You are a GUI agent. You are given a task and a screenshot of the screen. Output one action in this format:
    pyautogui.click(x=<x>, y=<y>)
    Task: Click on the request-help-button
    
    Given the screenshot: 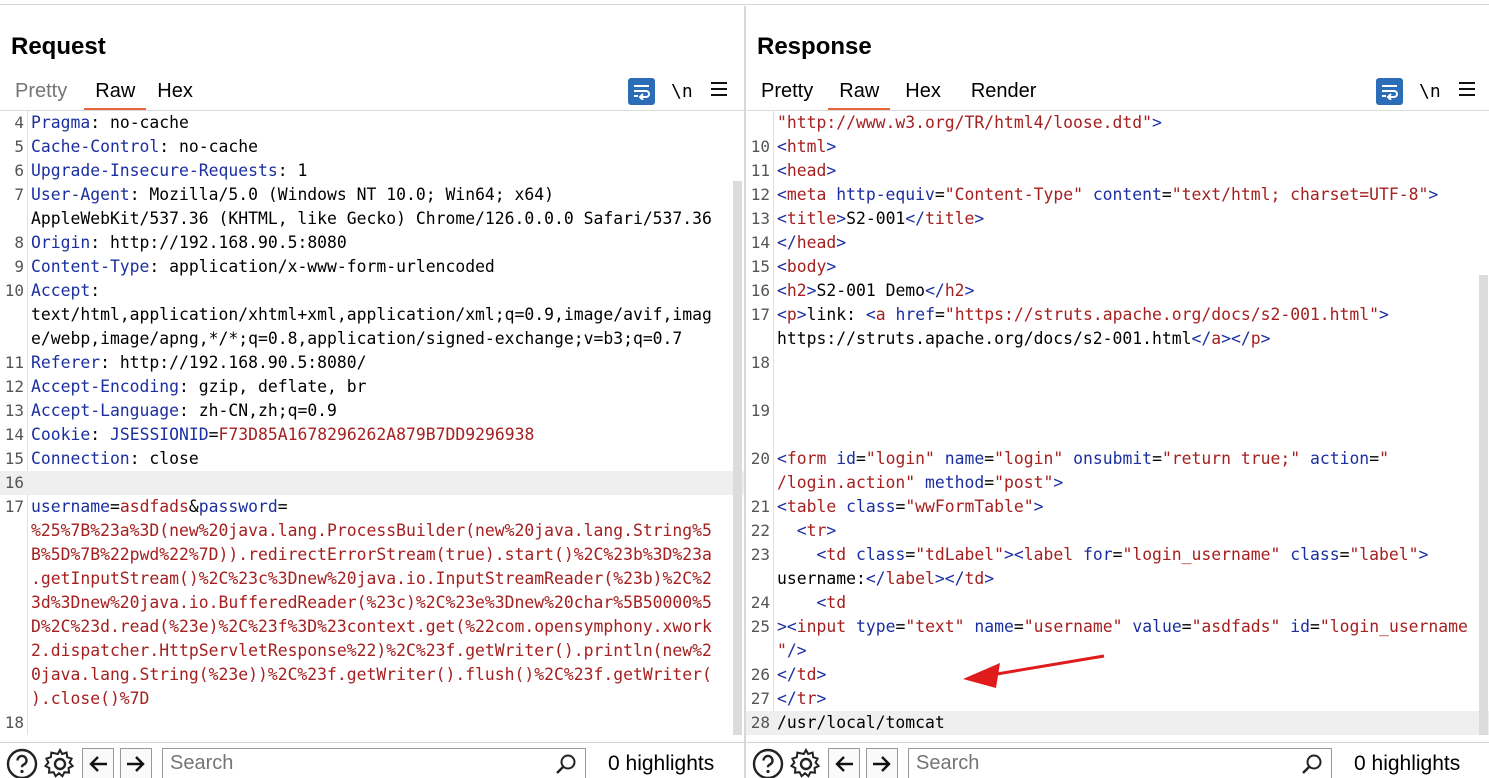 What is the action you would take?
    pyautogui.click(x=22, y=763)
    